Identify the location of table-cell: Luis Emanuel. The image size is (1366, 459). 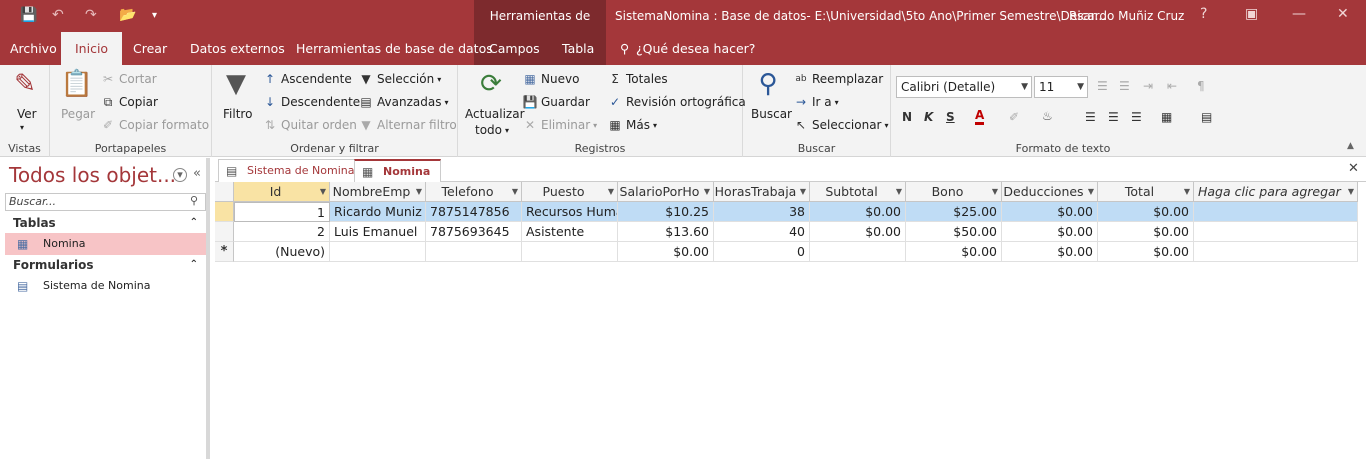
(378, 232).